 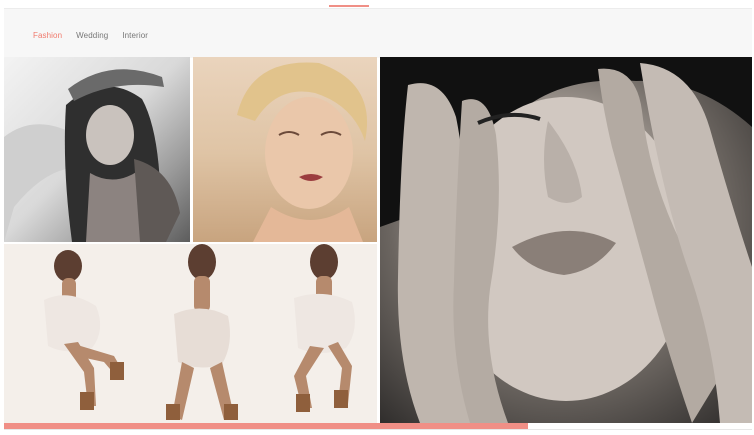 I want to click on gallery-item-portrait-blonde, so click(x=285, y=149).